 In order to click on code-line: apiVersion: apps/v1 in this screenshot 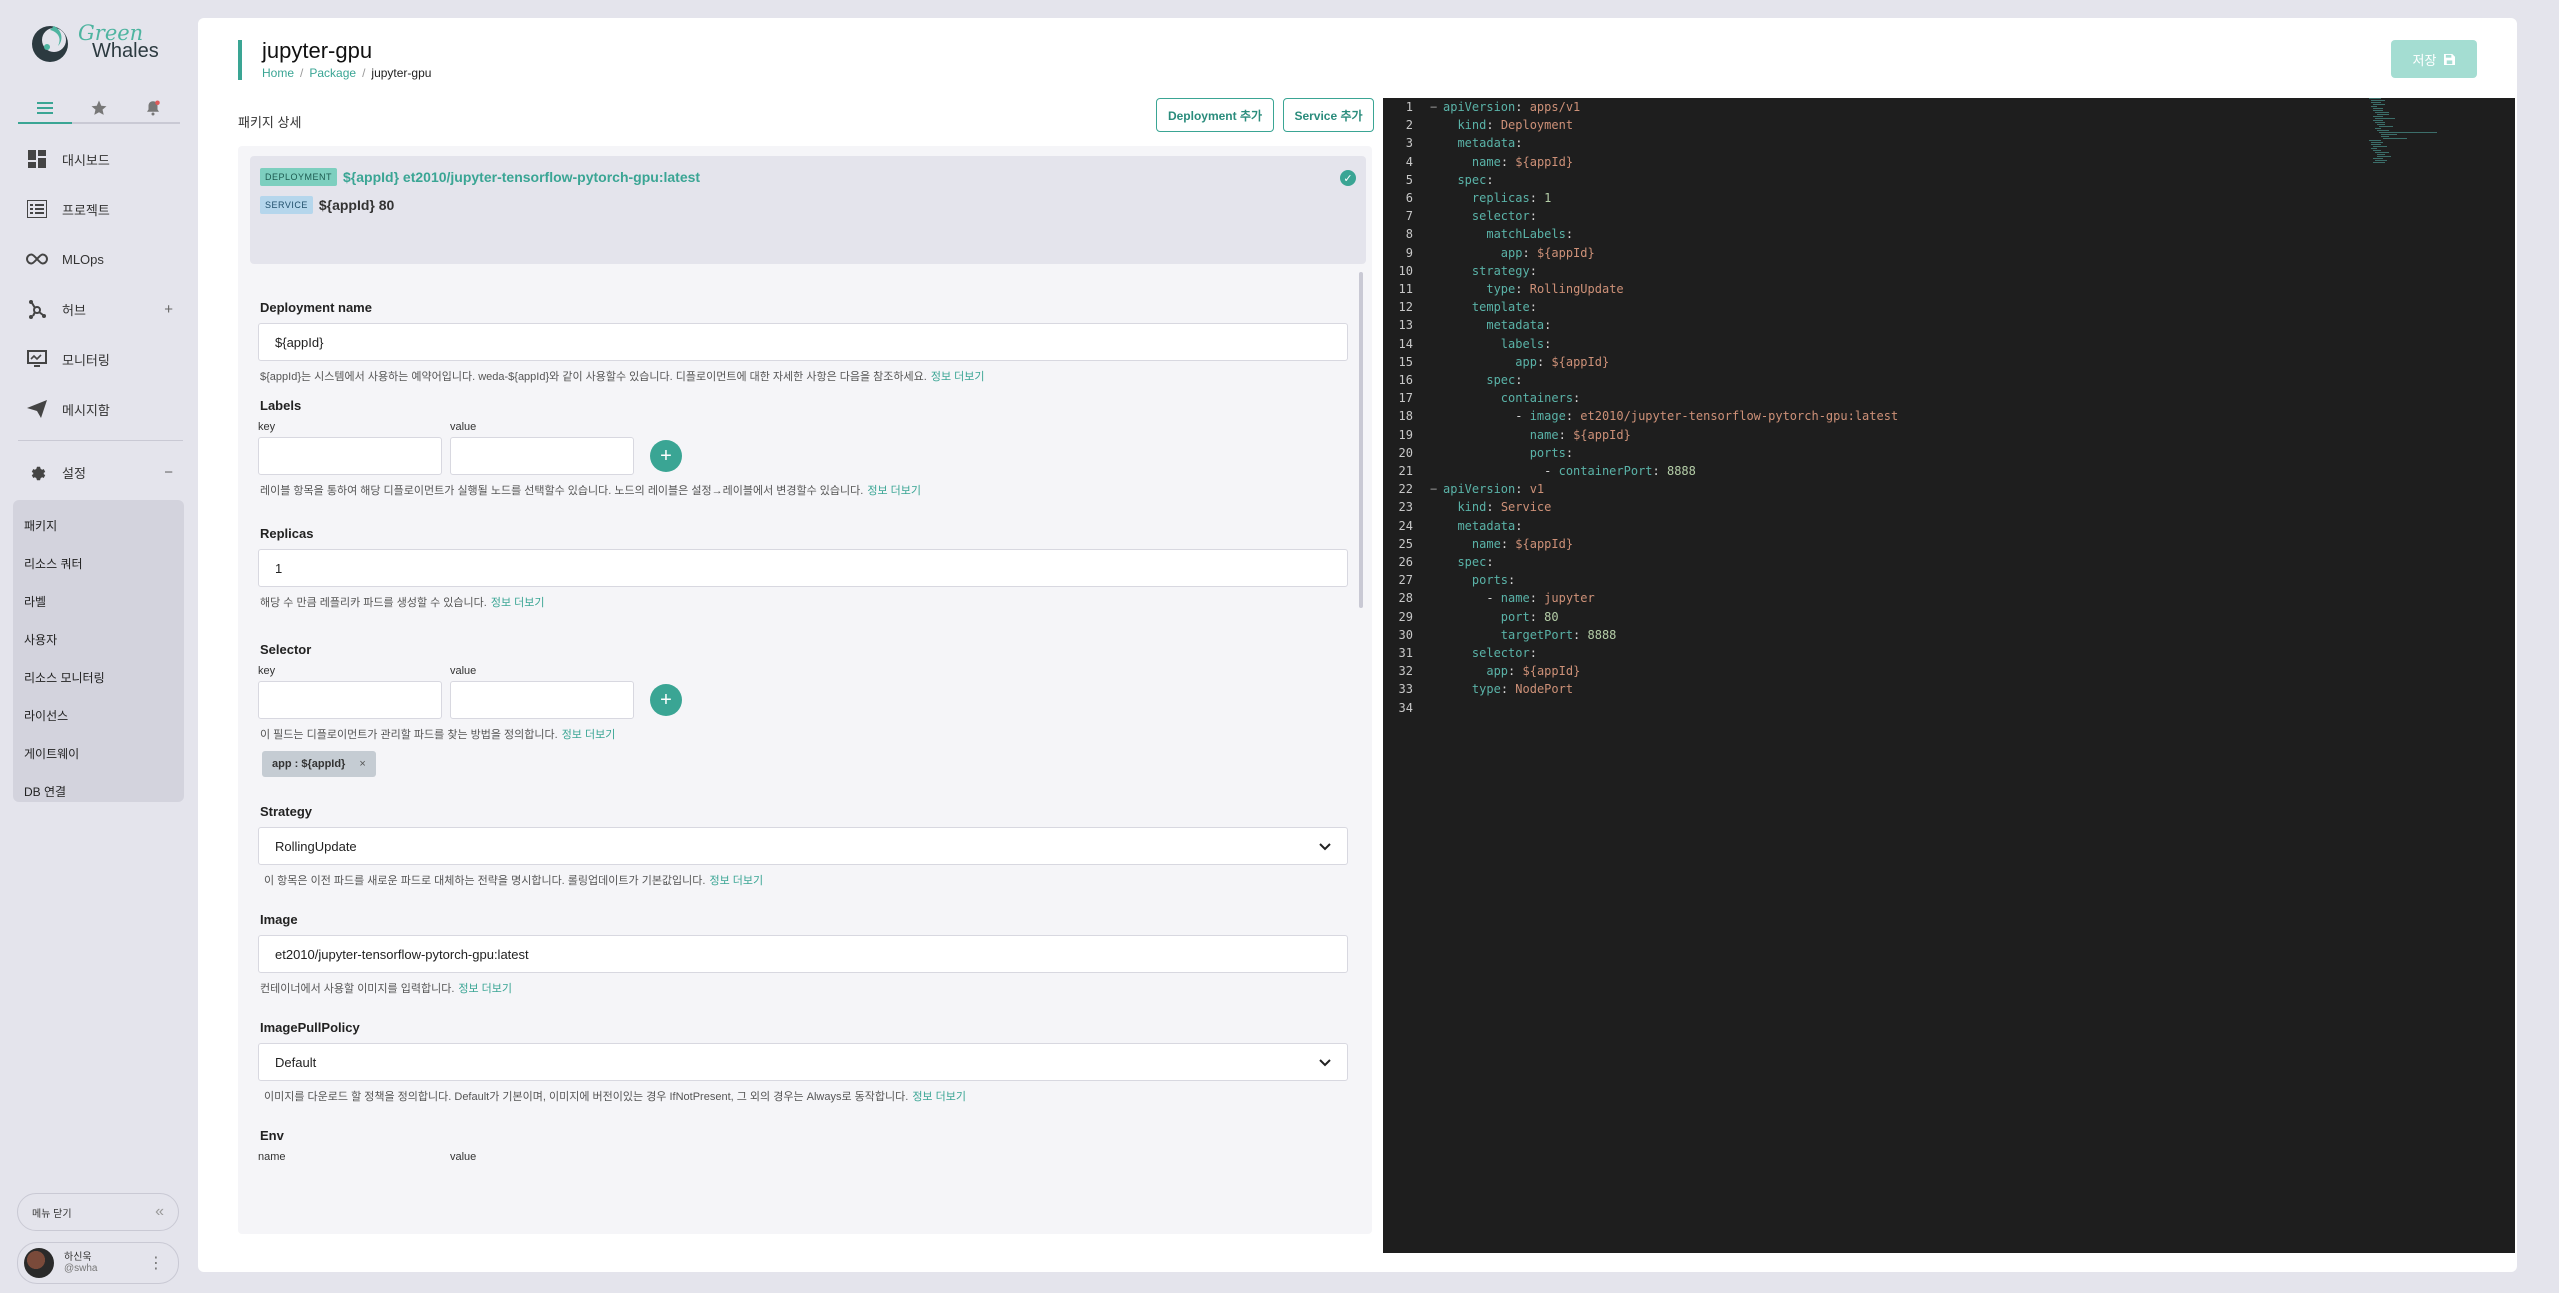, I will do `click(1511, 107)`.